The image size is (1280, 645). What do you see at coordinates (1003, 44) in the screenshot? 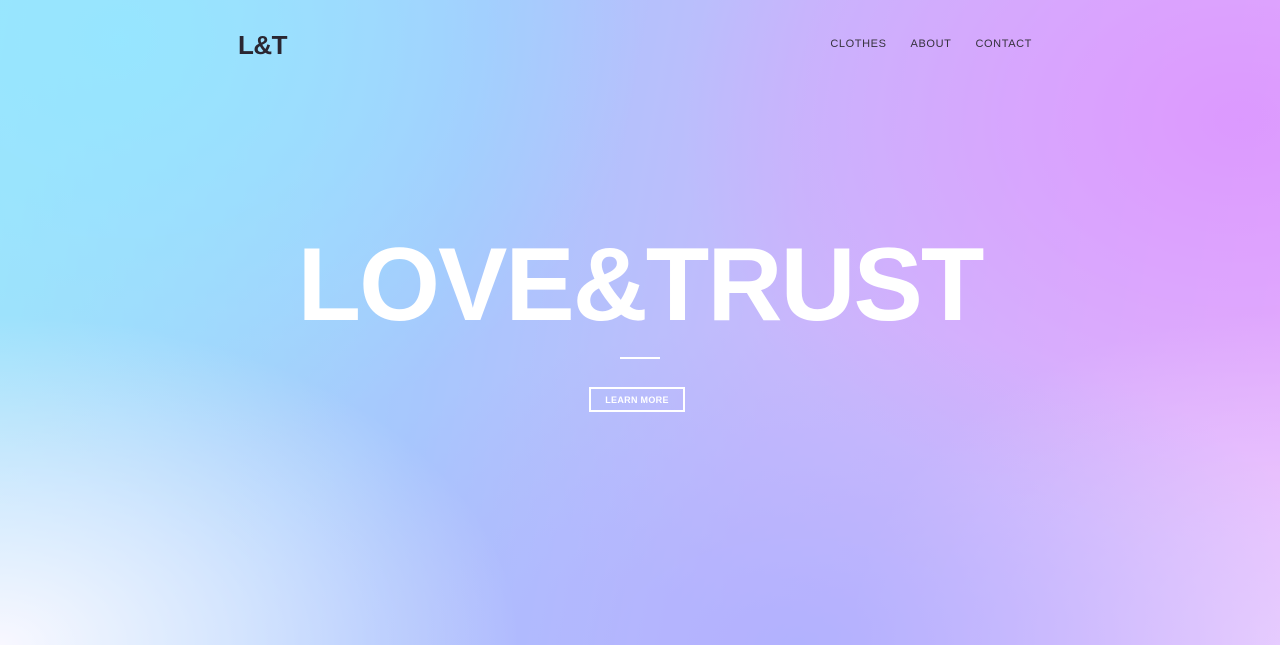
I see `nav-link-contact: CONTACT` at bounding box center [1003, 44].